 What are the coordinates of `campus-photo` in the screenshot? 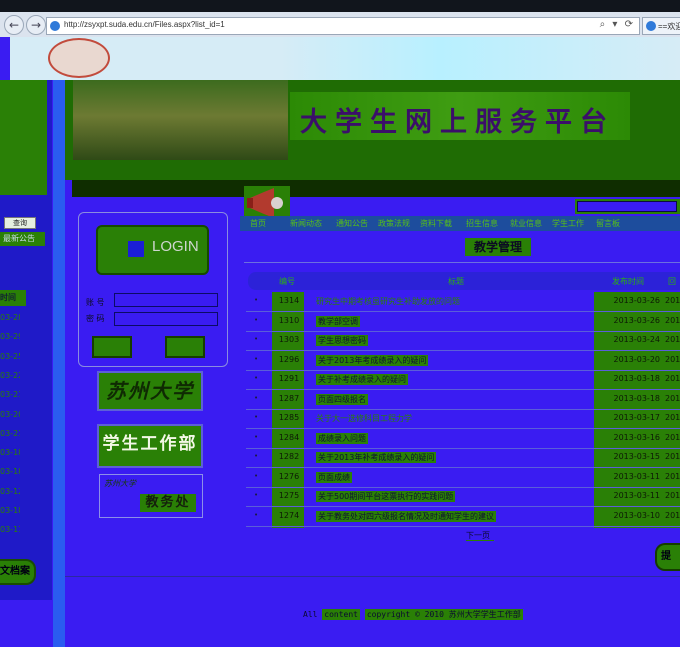 It's located at (180, 120).